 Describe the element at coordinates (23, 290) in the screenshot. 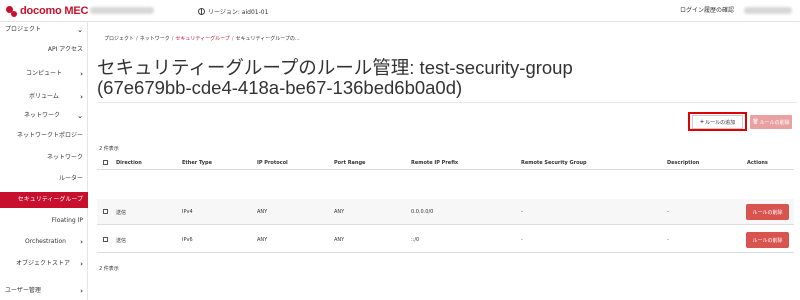

I see `sidebar-item-label: ユーザー管理` at that location.